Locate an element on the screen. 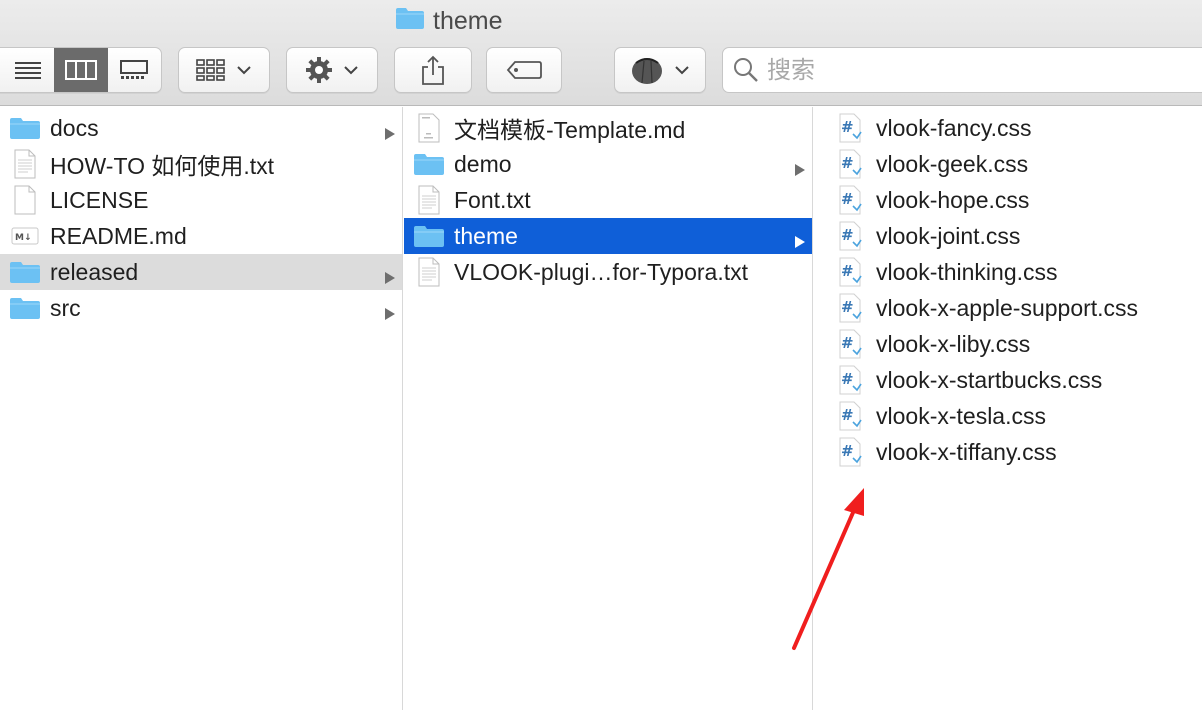 This screenshot has height=710, width=1202. item-label: vlook-x-tiffany.css is located at coordinates (966, 451).